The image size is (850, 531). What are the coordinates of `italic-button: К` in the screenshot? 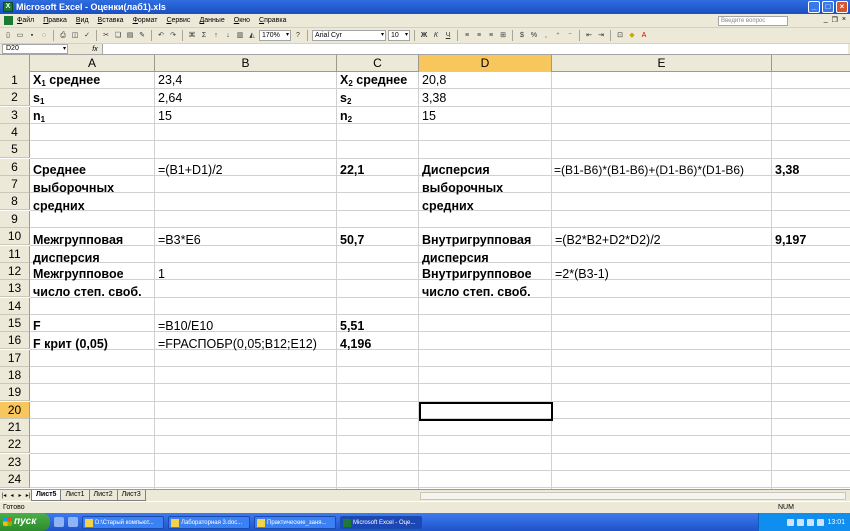 It's located at (436, 36).